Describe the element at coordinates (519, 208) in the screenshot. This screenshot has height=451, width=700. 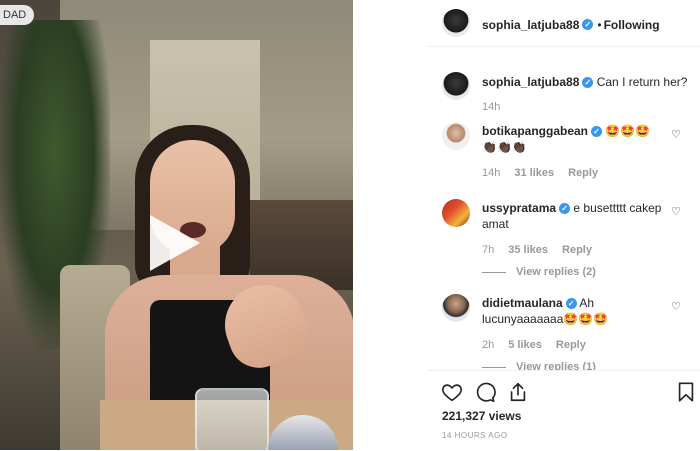
I see `comment-username: ussypratama` at that location.